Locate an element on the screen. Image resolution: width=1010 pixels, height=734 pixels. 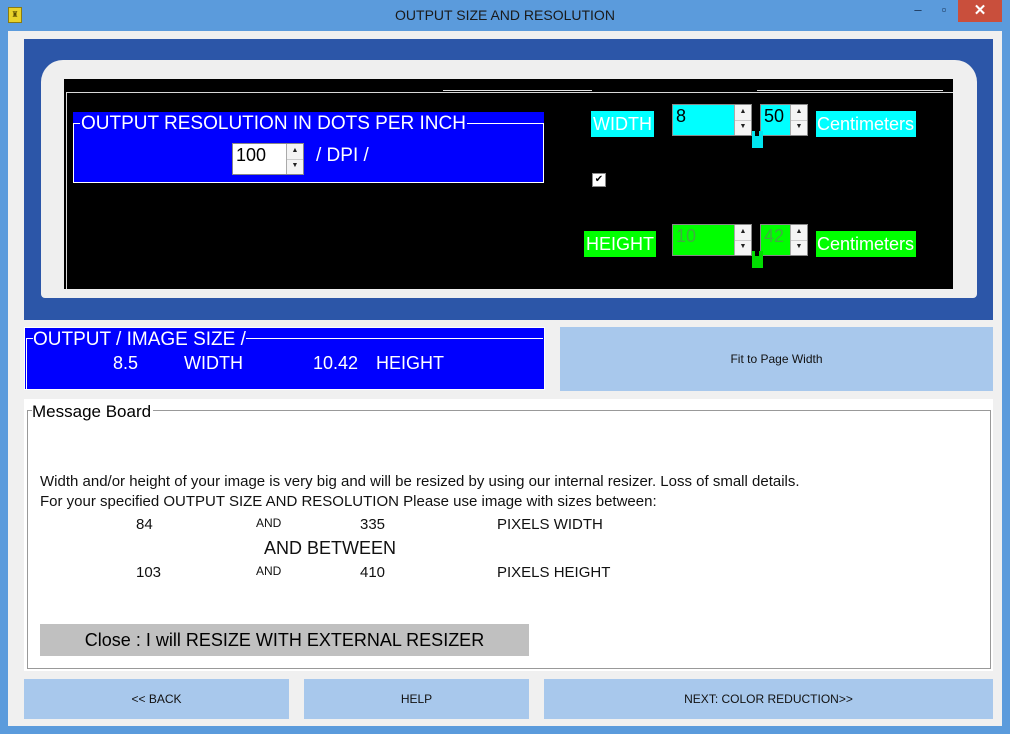
height-decimal-arrows: ▲ ▼ is located at coordinates (798, 240).